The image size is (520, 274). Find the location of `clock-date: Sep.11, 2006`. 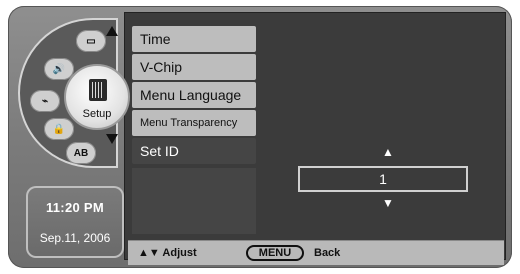

clock-date: Sep.11, 2006 is located at coordinates (75, 238).